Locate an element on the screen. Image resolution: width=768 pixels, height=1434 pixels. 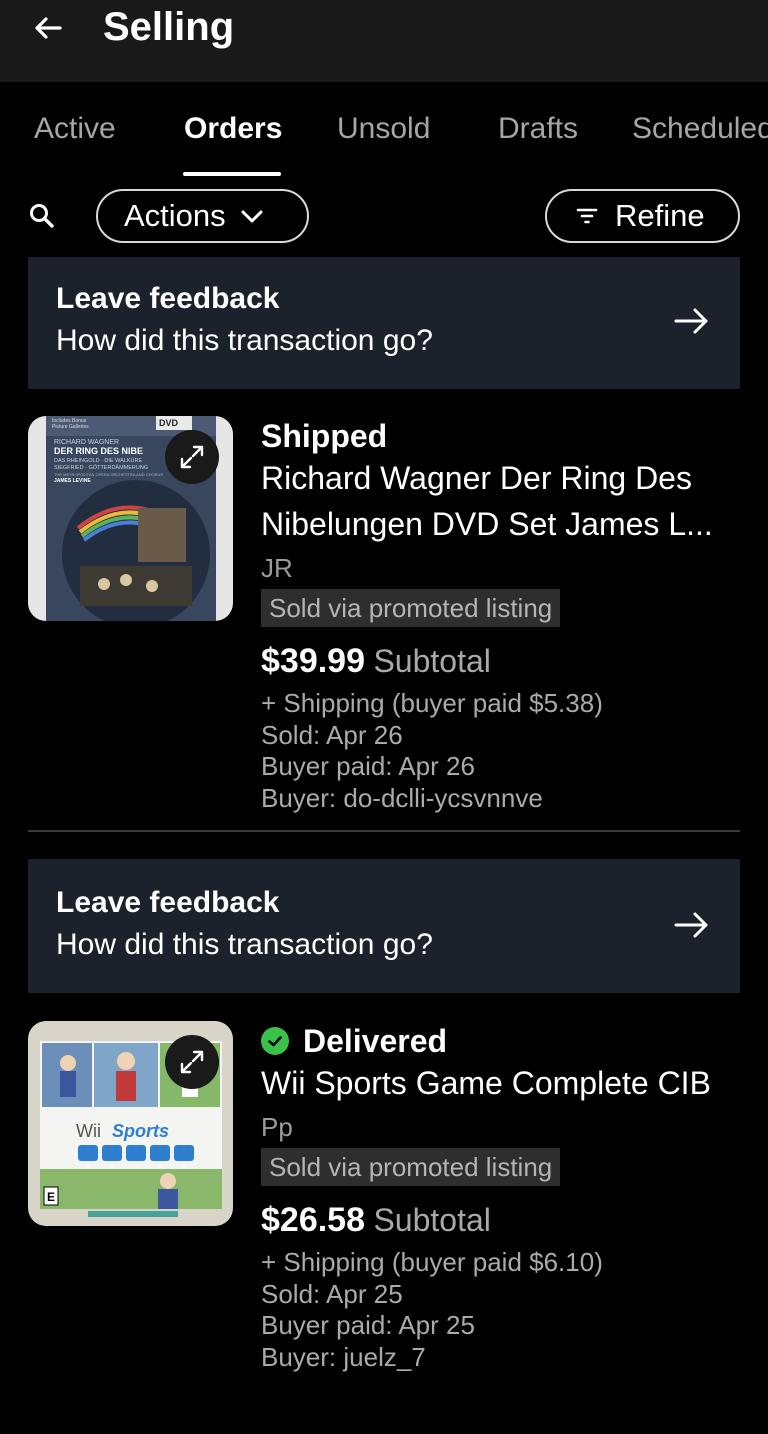
cover-dvd-text: DVD is located at coordinates (169, 423).